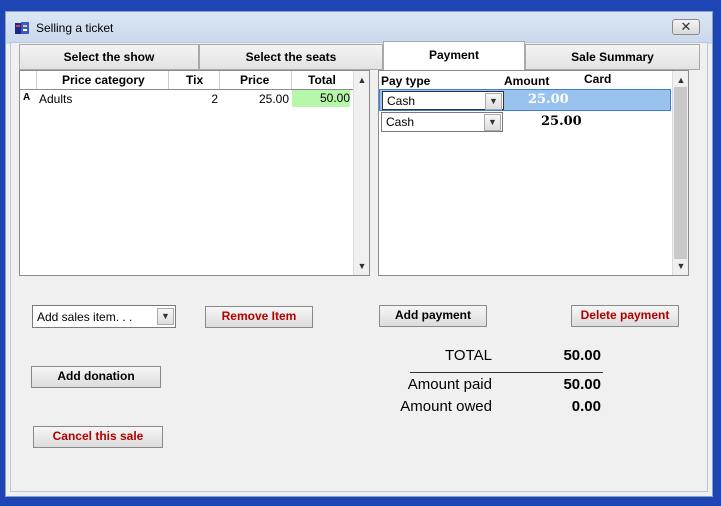 Image resolution: width=721 pixels, height=506 pixels. What do you see at coordinates (103, 80) in the screenshot?
I see `col-price-category: Price category` at bounding box center [103, 80].